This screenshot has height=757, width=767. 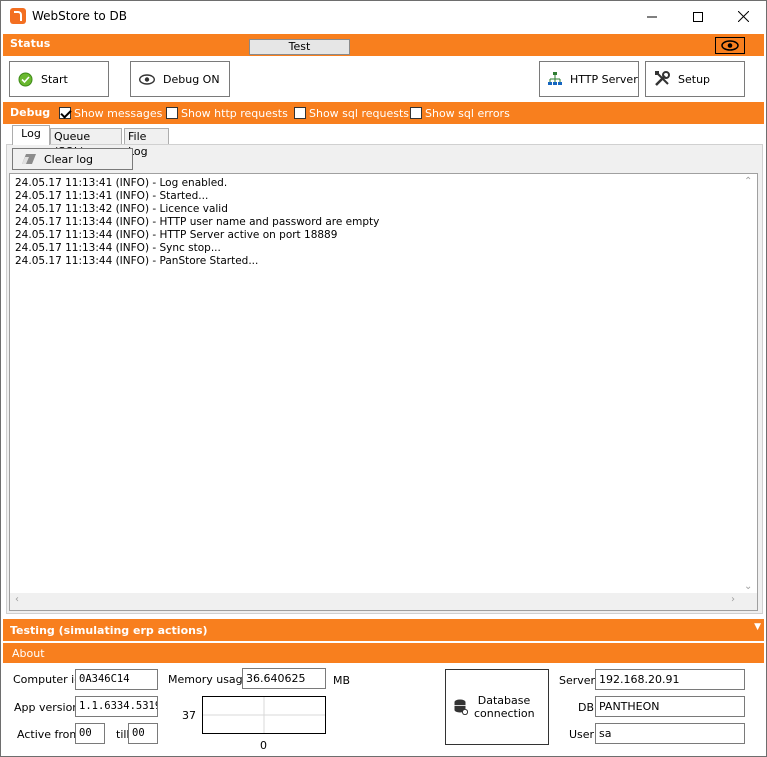 I want to click on window-title: WebStore to DB, so click(x=80, y=16).